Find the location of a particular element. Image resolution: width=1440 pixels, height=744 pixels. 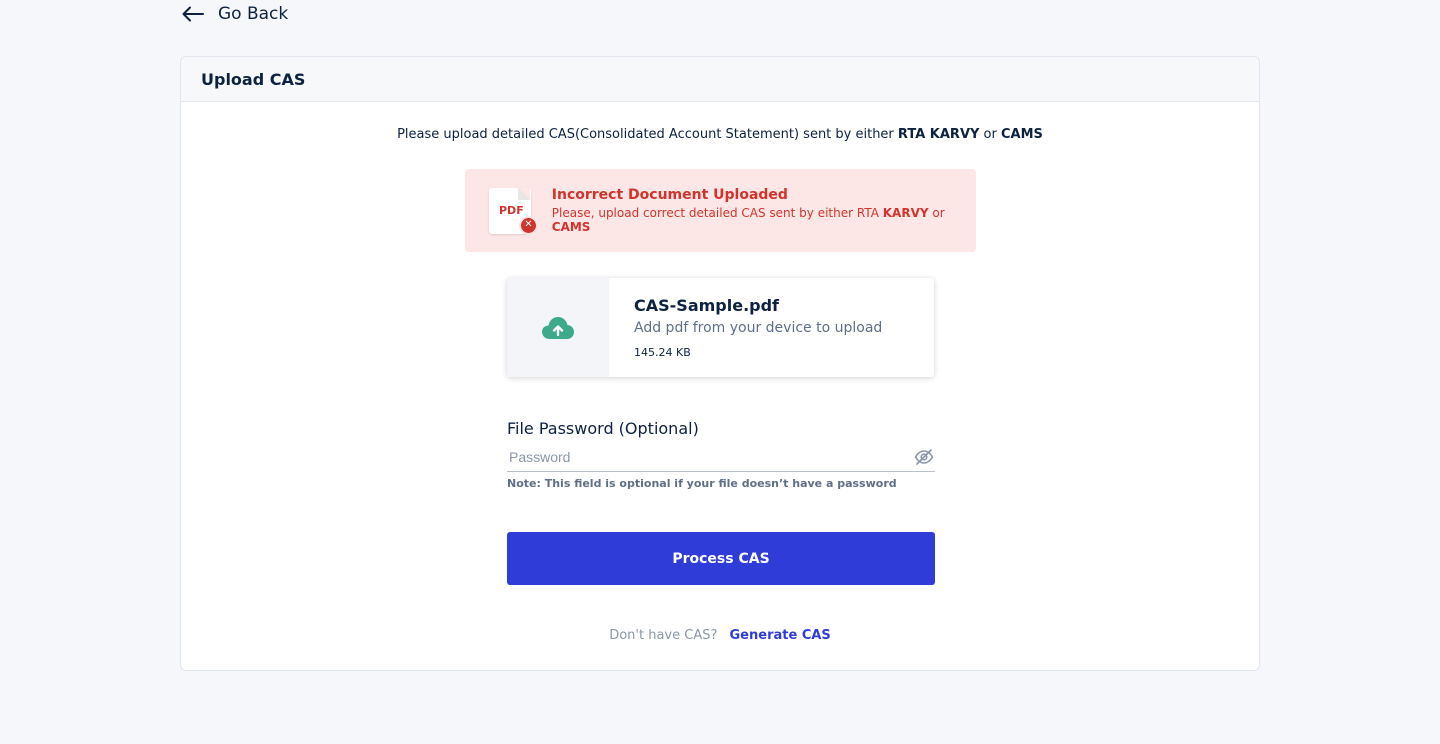

cloud-upload-icon is located at coordinates (558, 327).